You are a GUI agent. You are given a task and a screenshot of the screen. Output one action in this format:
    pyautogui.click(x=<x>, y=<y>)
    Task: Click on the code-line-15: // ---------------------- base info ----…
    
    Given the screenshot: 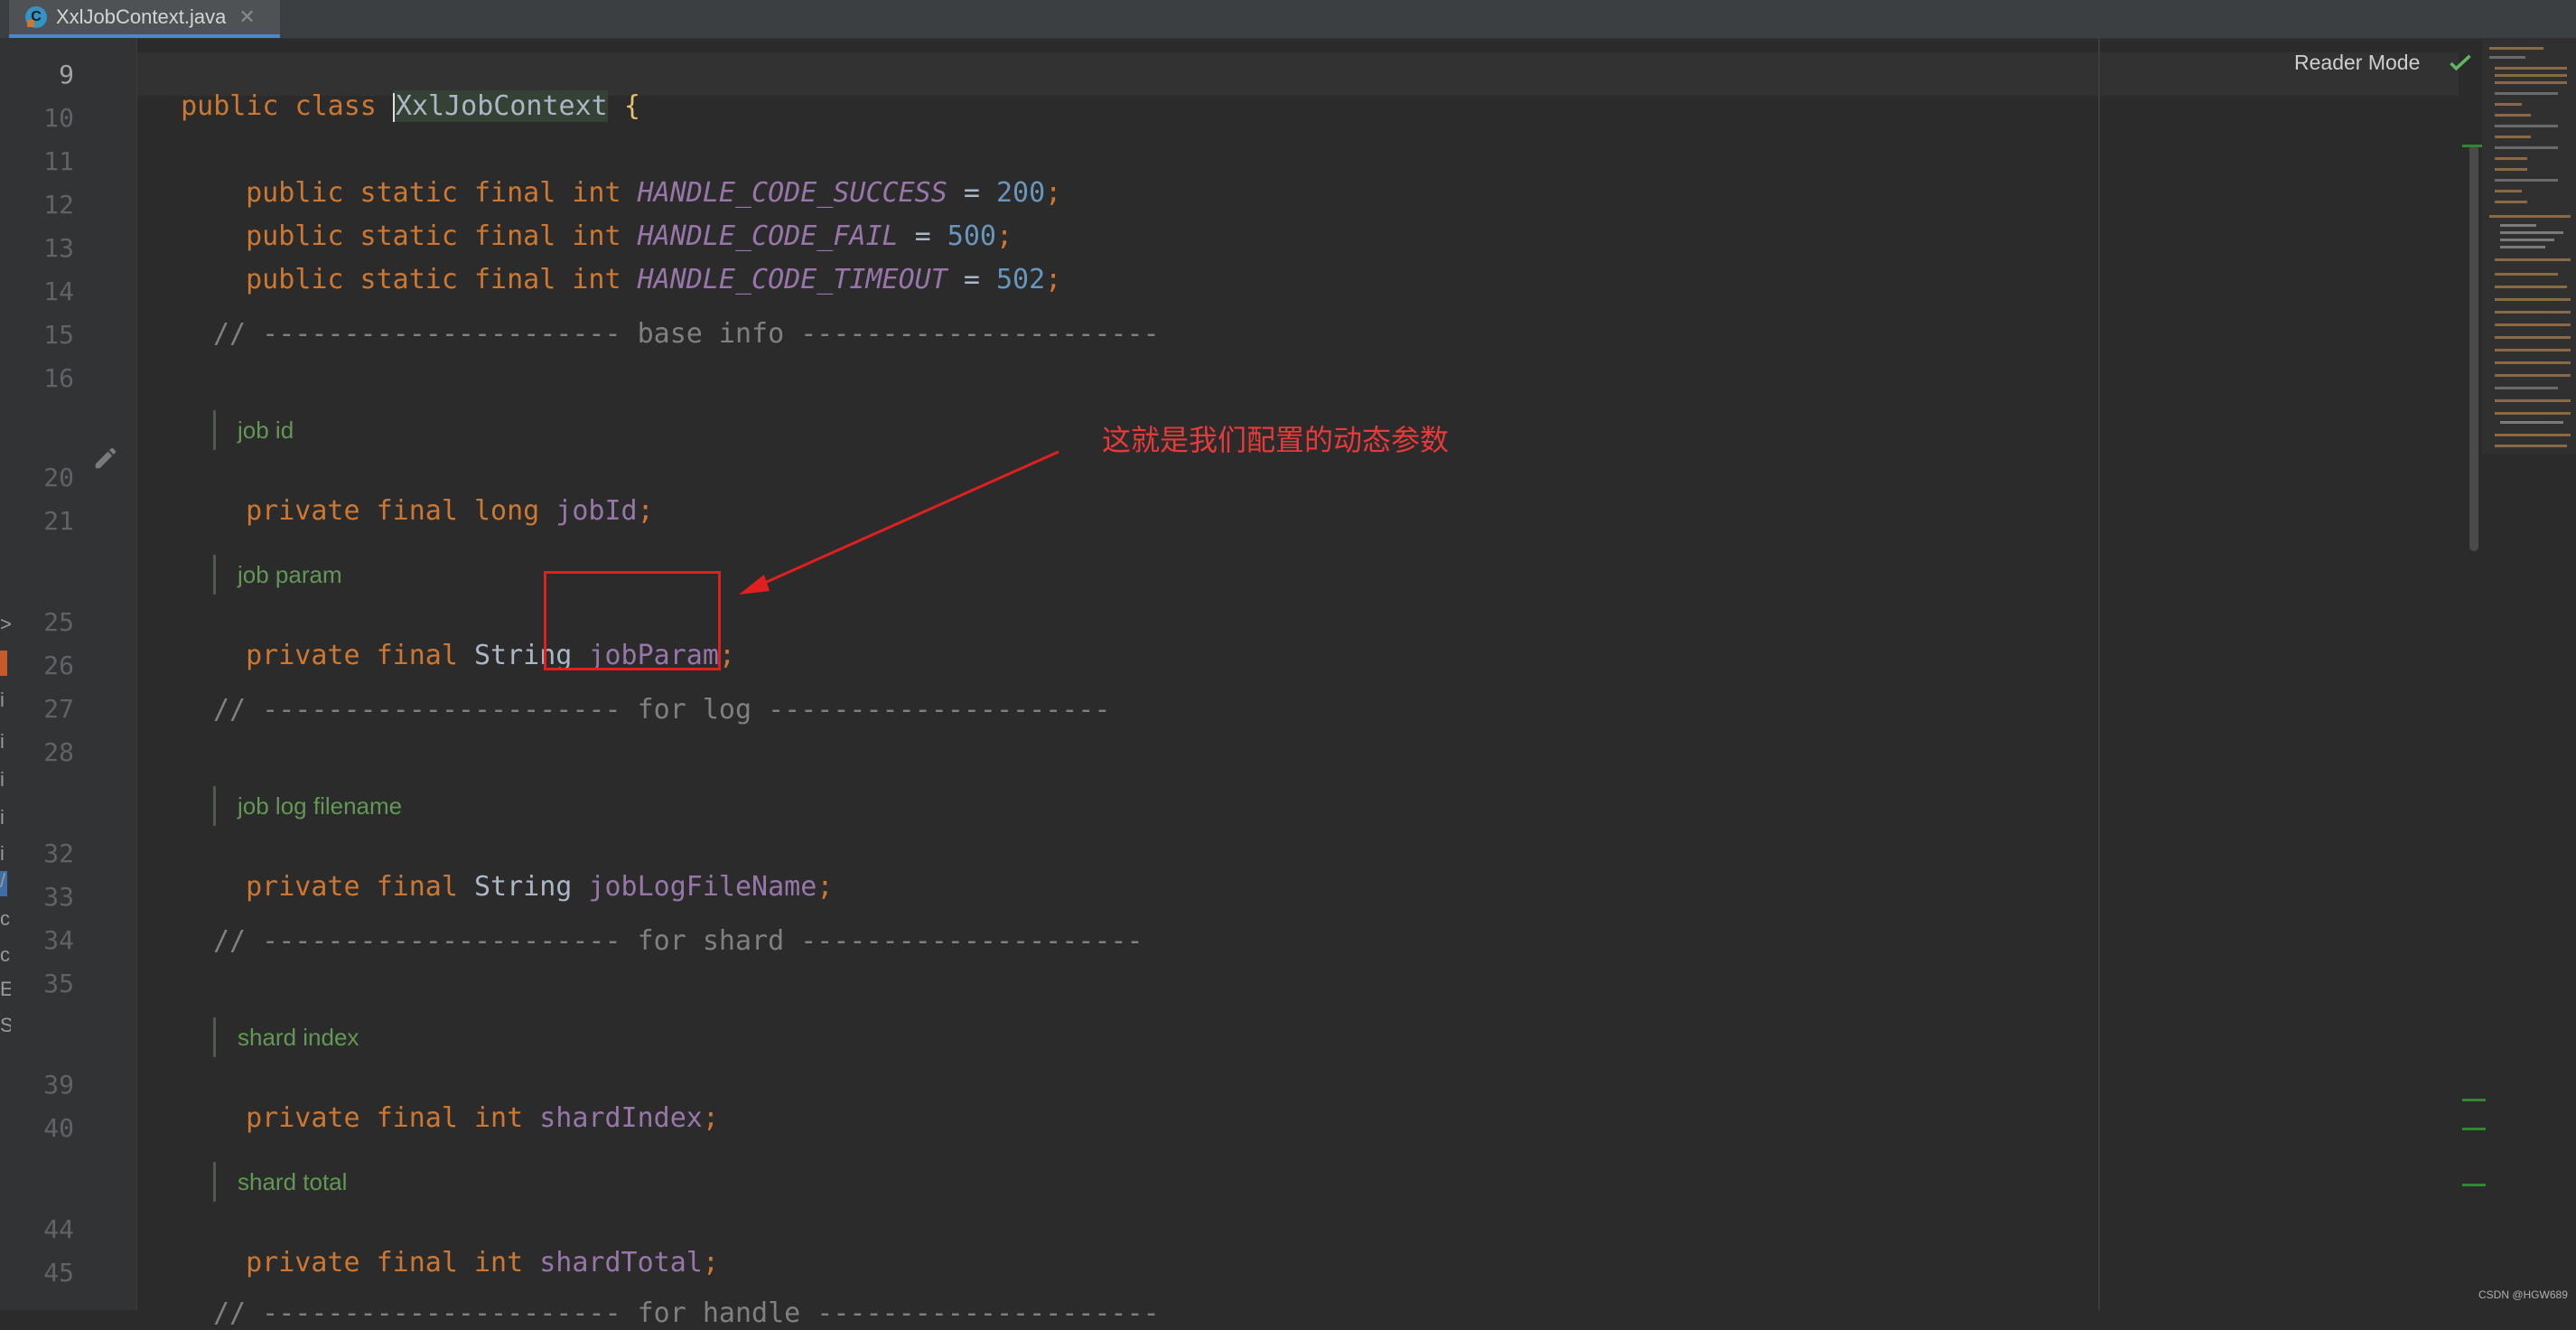 What is the action you would take?
    pyautogui.click(x=686, y=335)
    